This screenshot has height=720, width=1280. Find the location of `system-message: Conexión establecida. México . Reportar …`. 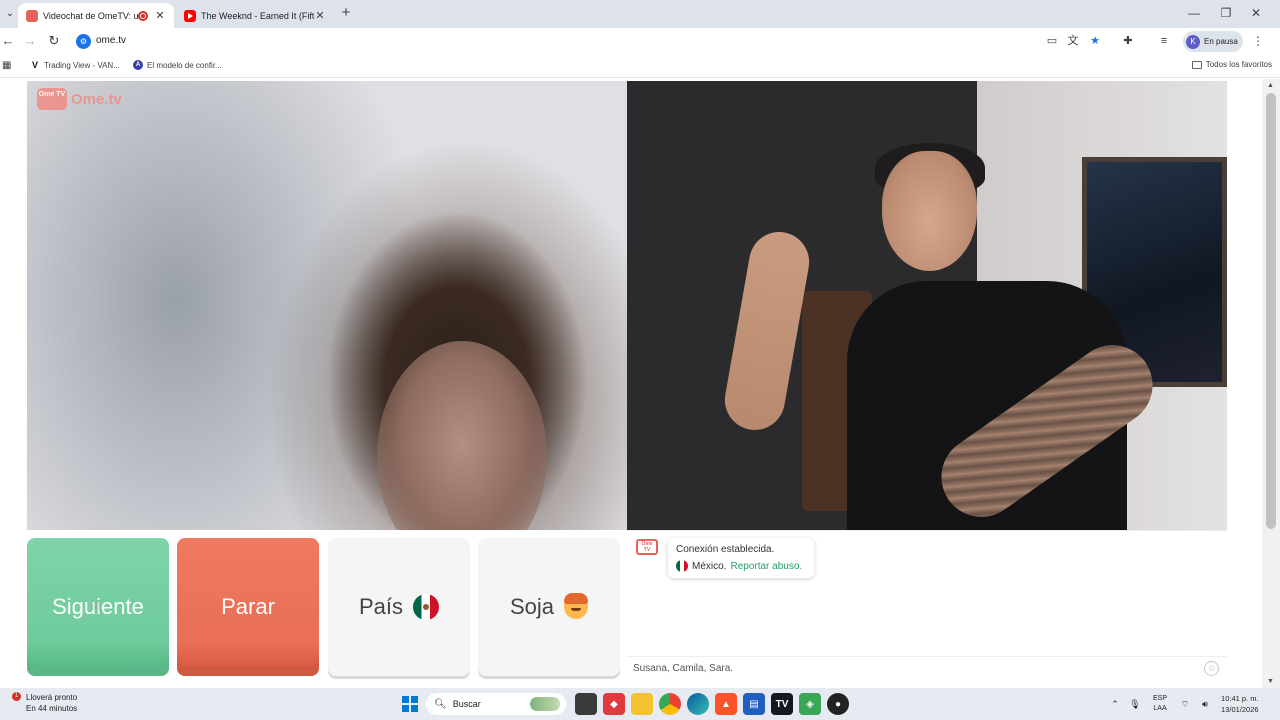

system-message: Conexión establecida. México . Reportar … is located at coordinates (741, 558).